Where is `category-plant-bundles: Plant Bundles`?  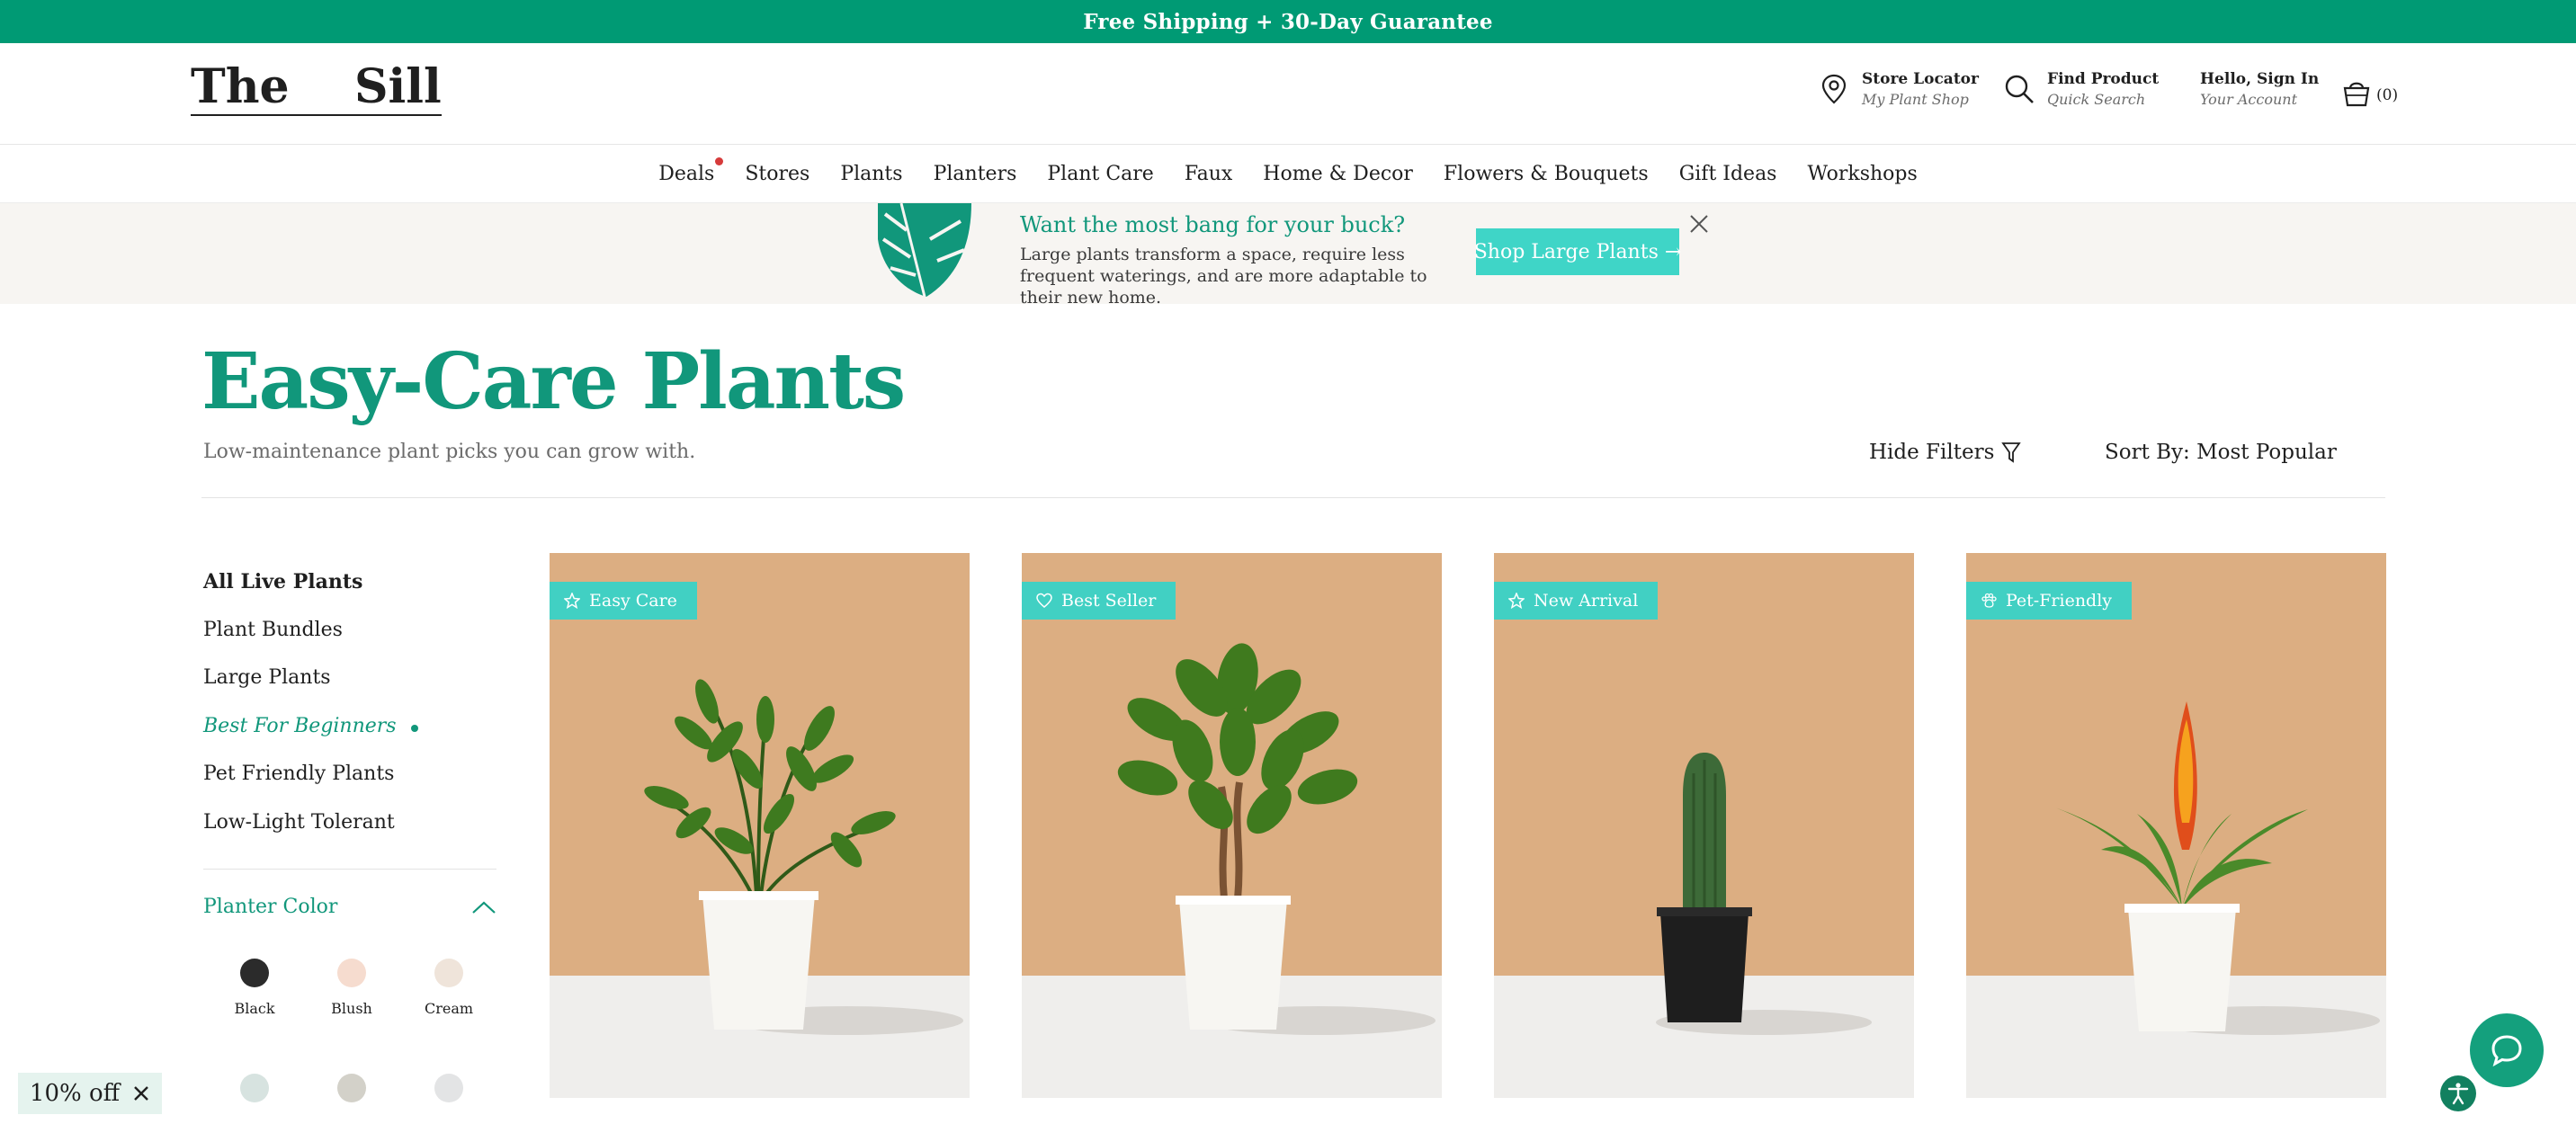
category-plant-bundles: Plant Bundles is located at coordinates (310, 643).